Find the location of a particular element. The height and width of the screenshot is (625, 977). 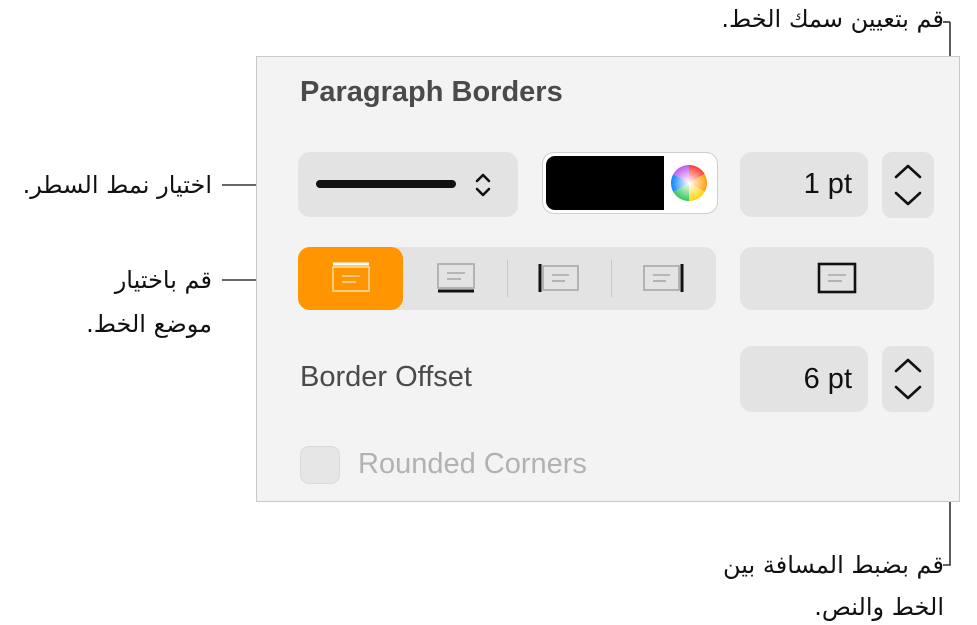

border-position-segmented-control is located at coordinates (507, 278).